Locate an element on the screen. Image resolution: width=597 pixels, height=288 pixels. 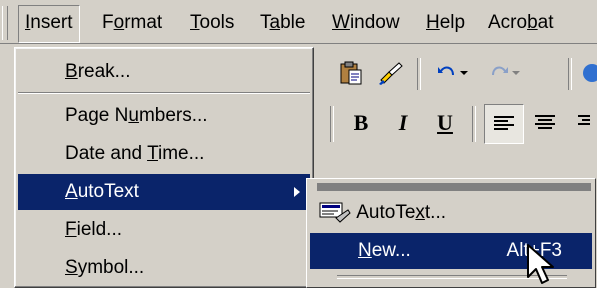
item-post: utoText is located at coordinates (108, 191).